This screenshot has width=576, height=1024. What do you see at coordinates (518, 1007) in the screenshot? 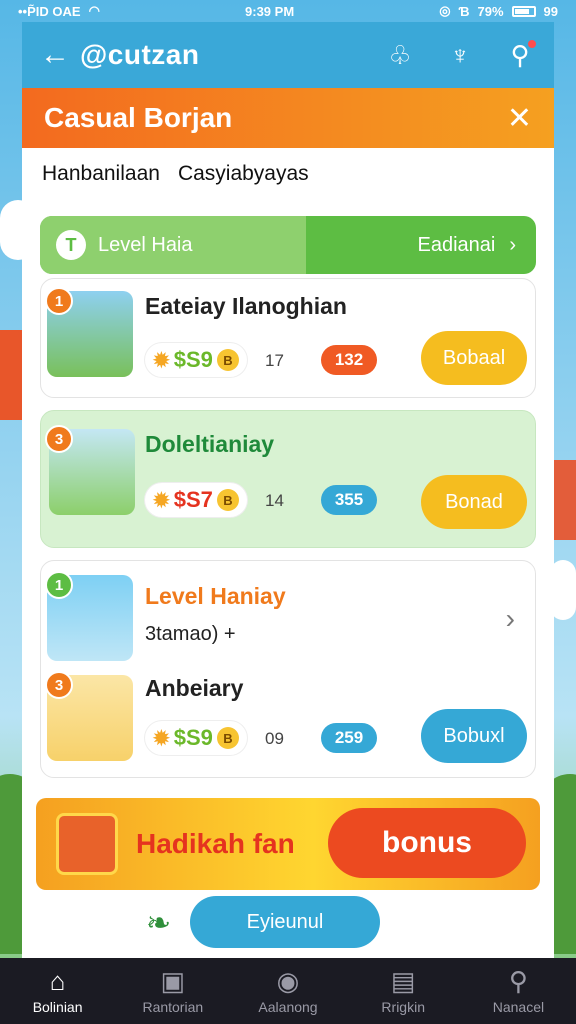
I see `tab-label: Nanacel` at bounding box center [518, 1007].